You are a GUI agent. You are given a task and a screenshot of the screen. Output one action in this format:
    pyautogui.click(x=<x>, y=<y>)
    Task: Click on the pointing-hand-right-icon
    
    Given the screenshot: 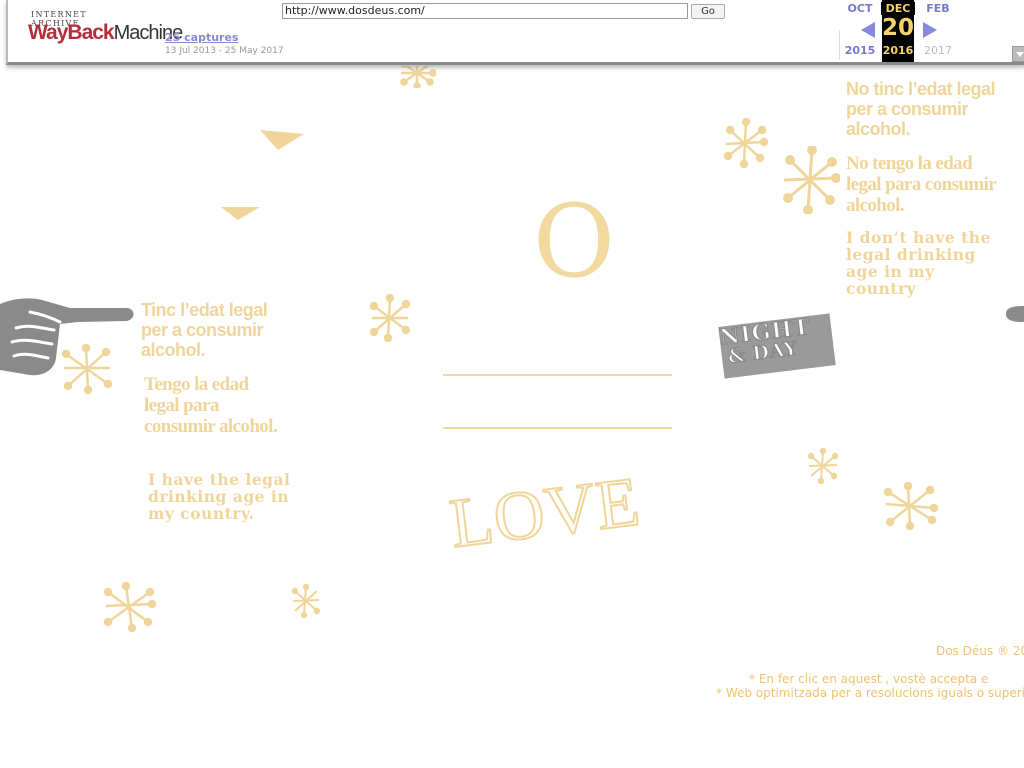 What is the action you would take?
    pyautogui.click(x=69, y=338)
    